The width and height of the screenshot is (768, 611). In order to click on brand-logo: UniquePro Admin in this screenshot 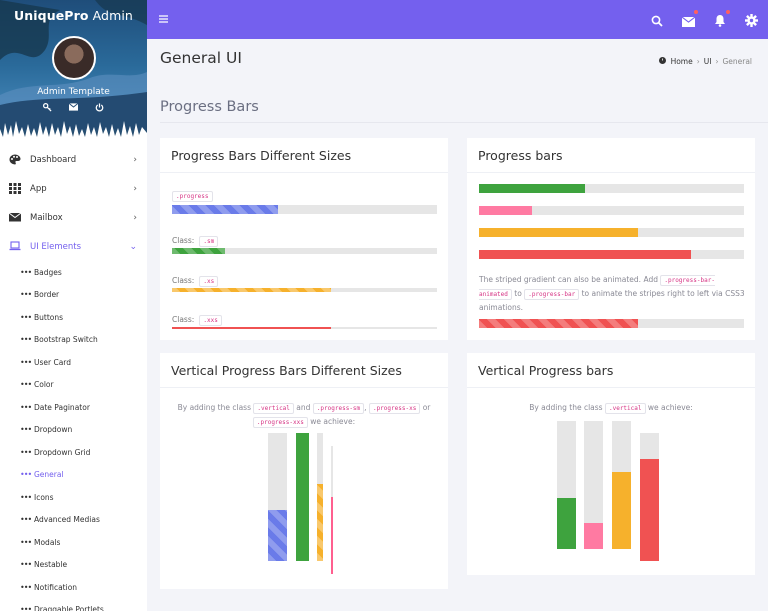, I will do `click(73, 15)`.